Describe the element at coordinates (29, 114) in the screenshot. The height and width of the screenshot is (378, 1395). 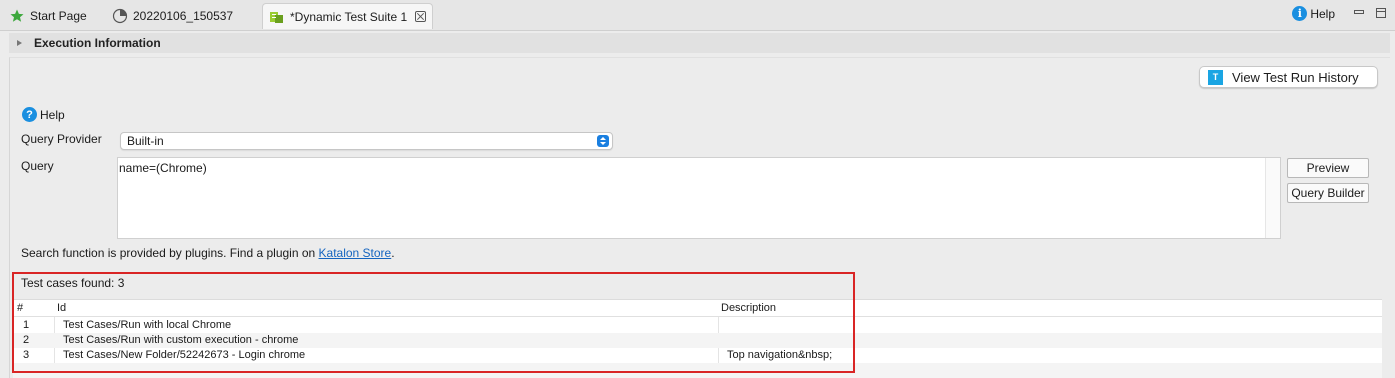
I see `help-question-icon: ?` at that location.